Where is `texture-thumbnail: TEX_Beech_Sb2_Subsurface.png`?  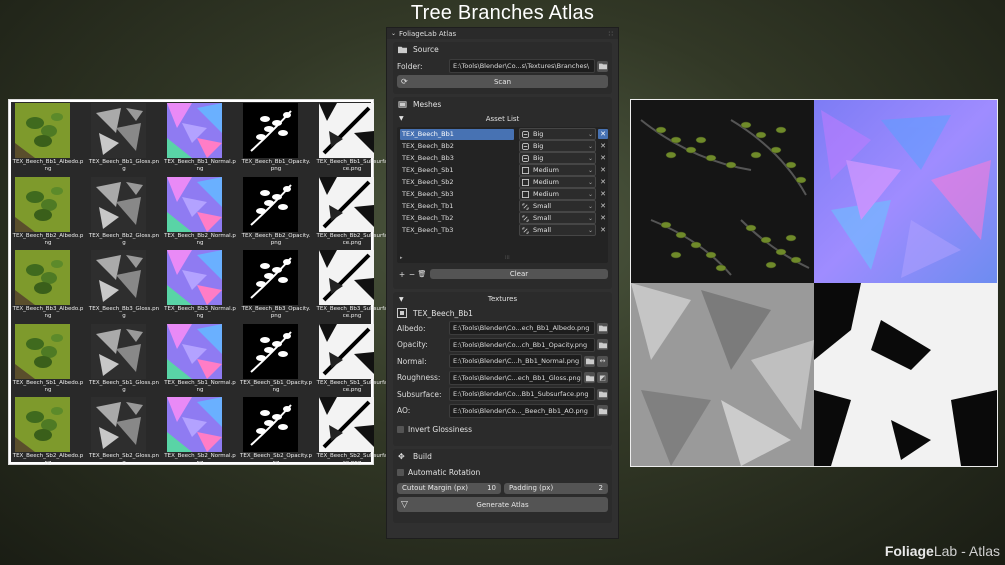 texture-thumbnail: TEX_Beech_Sb2_Subsurface.png is located at coordinates (352, 432).